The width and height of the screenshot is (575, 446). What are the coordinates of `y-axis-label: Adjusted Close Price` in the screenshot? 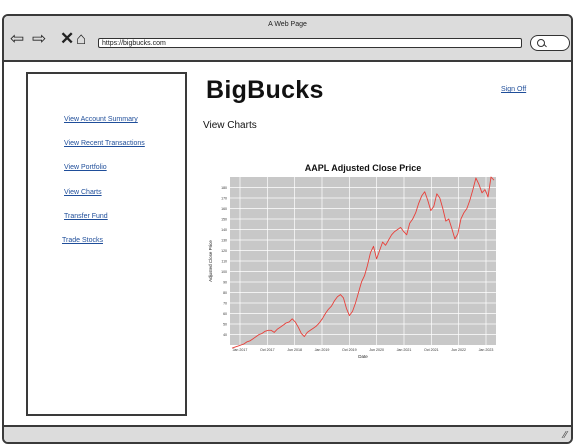 It's located at (210, 261).